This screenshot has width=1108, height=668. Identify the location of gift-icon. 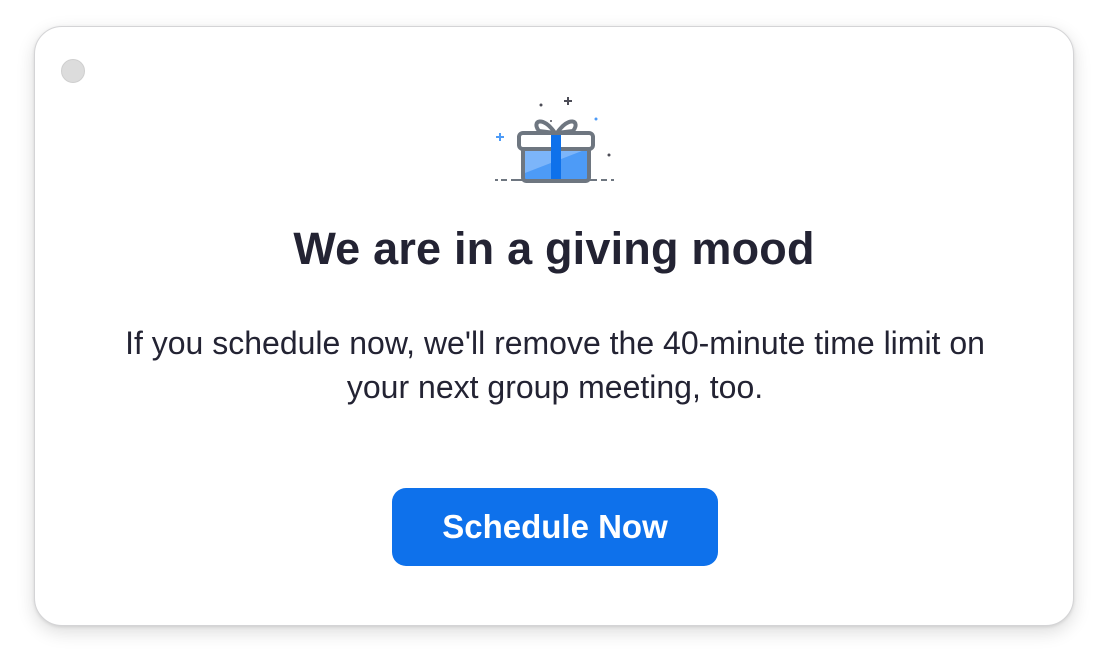
(554, 140).